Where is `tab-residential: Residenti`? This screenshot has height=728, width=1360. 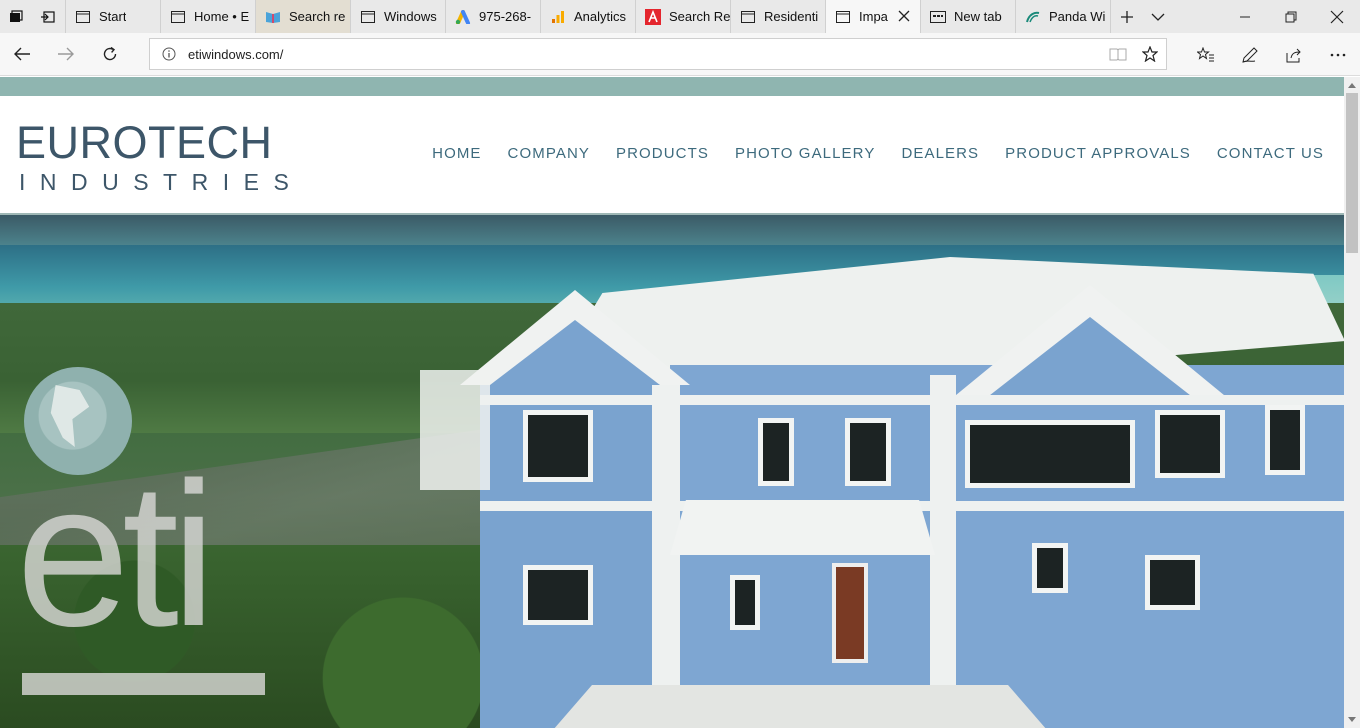
tab-residential: Residenti is located at coordinates (777, 16).